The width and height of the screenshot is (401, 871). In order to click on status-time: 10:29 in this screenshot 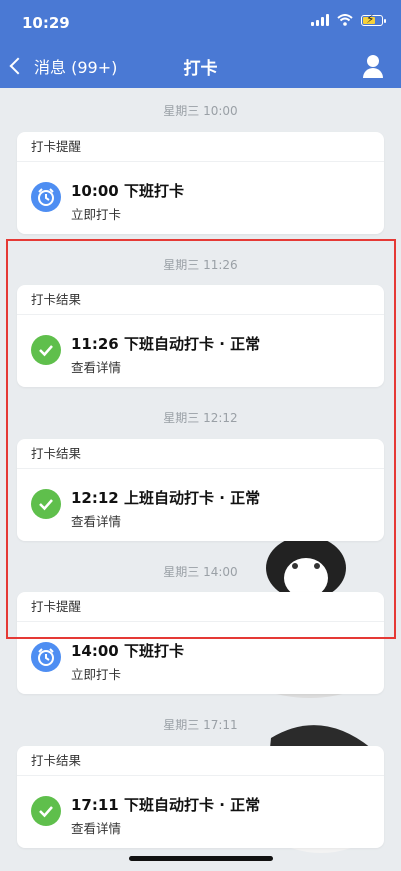, I will do `click(46, 23)`.